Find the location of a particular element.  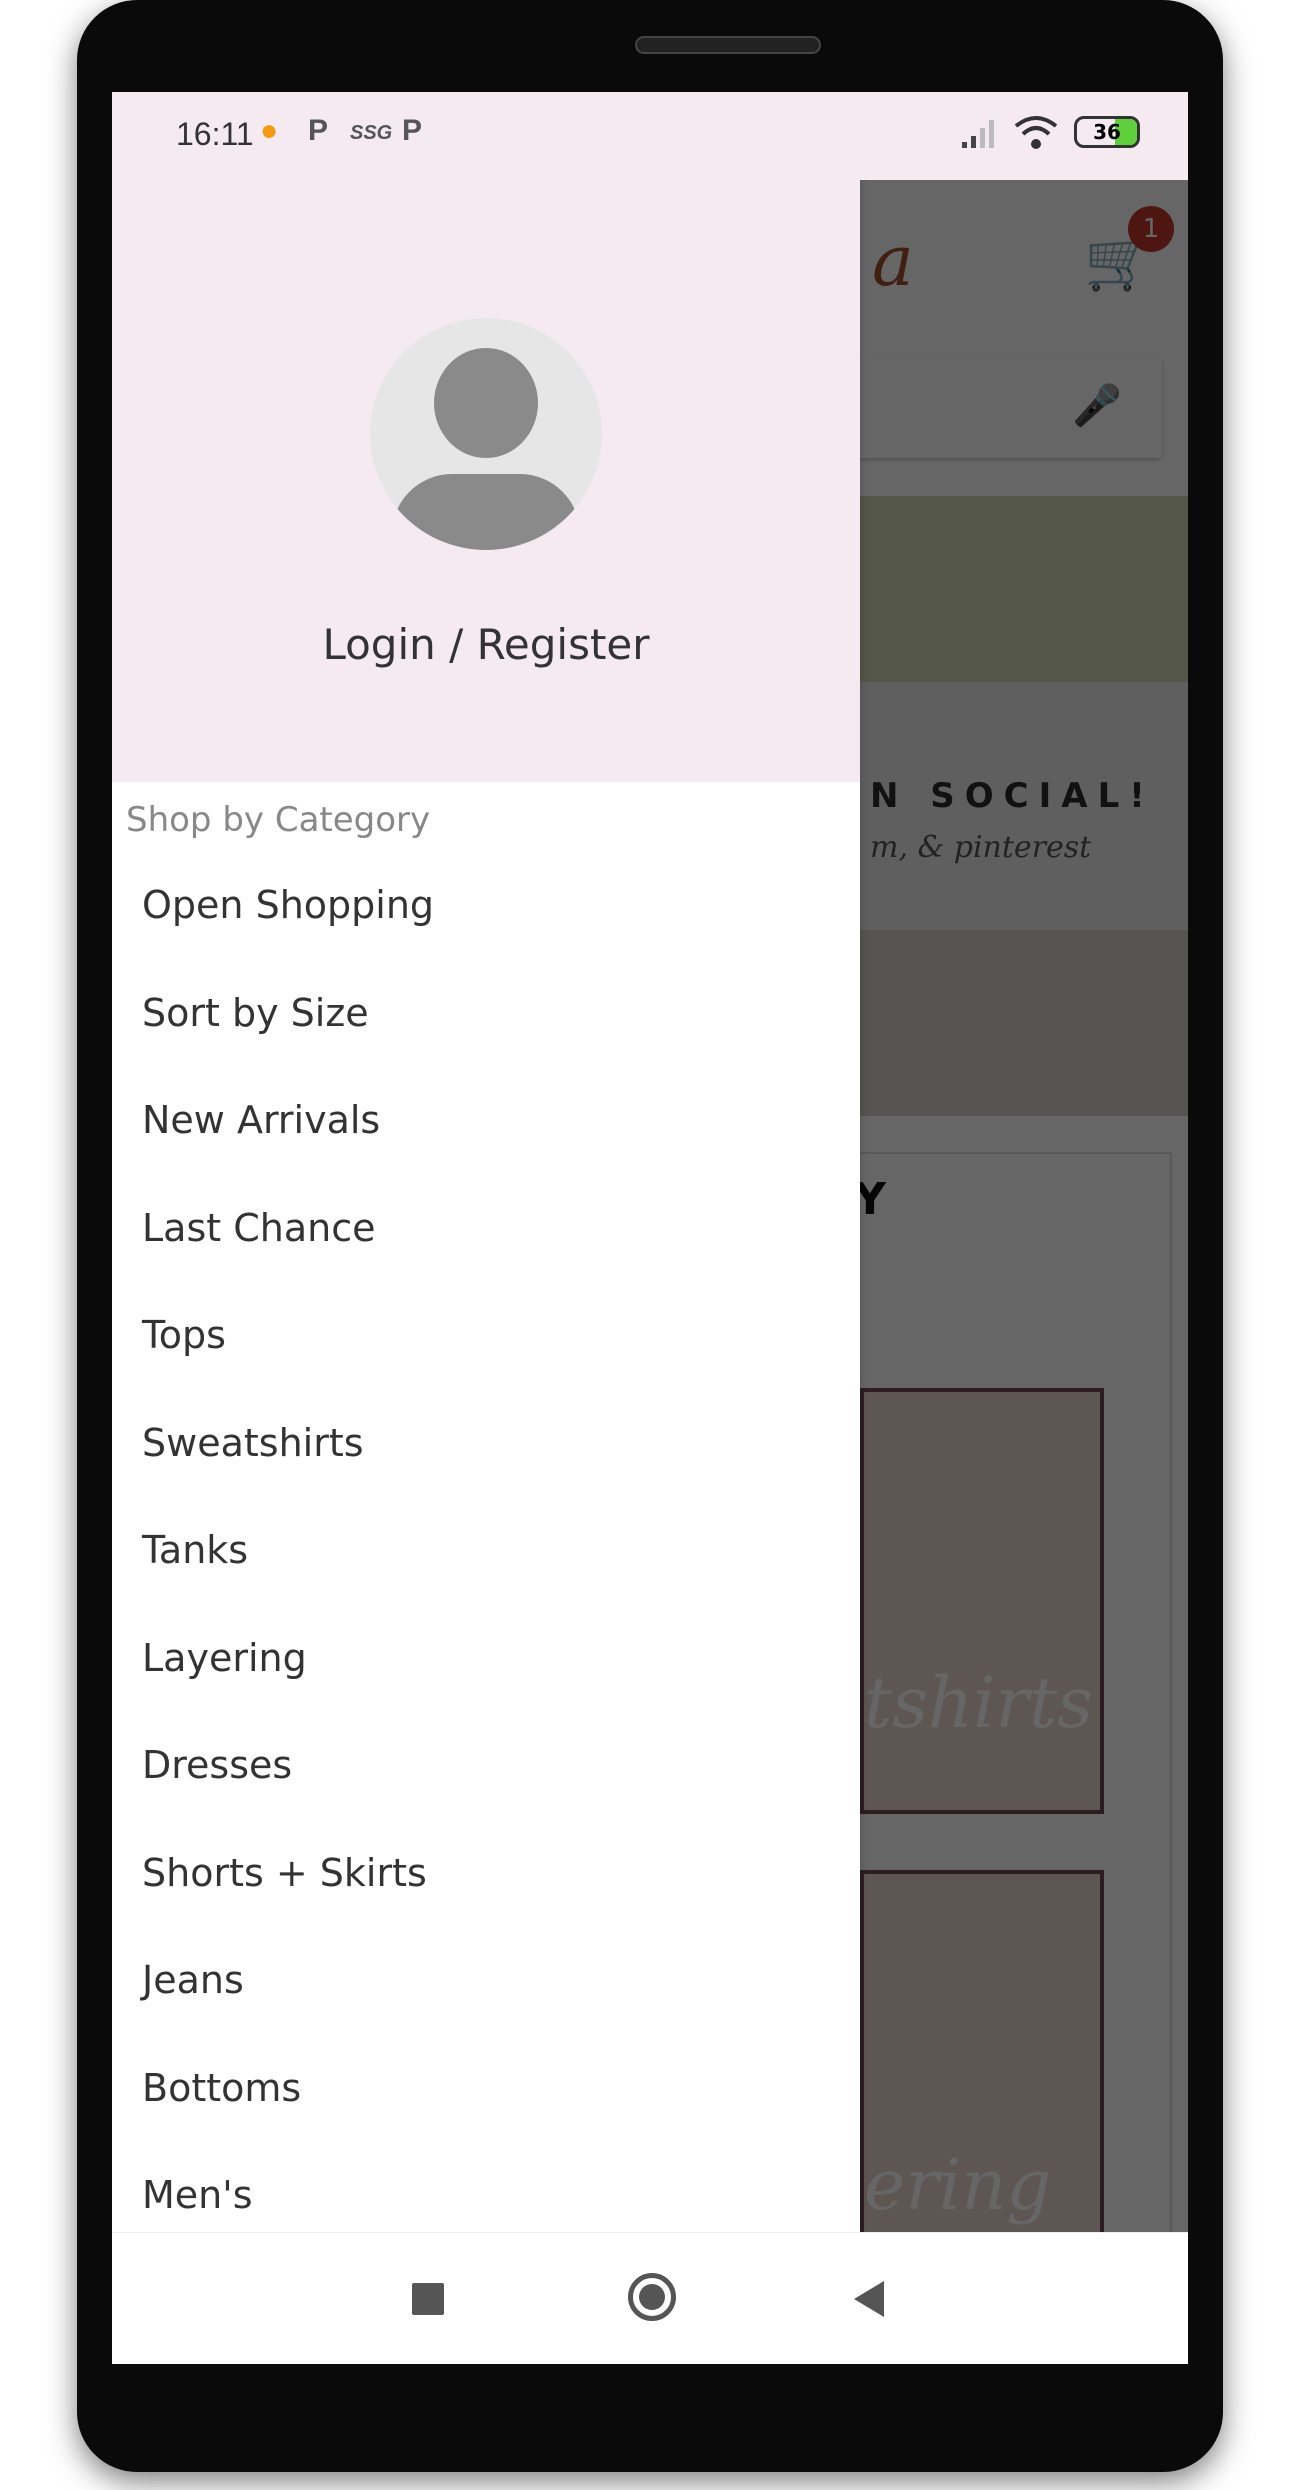

drawer-item: Men's is located at coordinates (486, 2192).